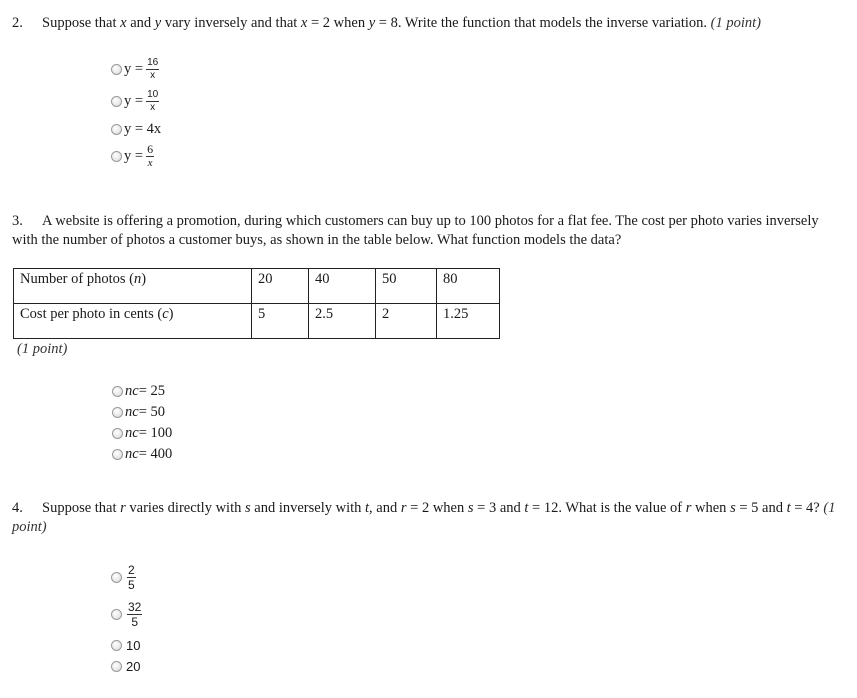 The width and height of the screenshot is (857, 698). Describe the element at coordinates (280, 321) in the screenshot. I see `table-cell: 5` at that location.